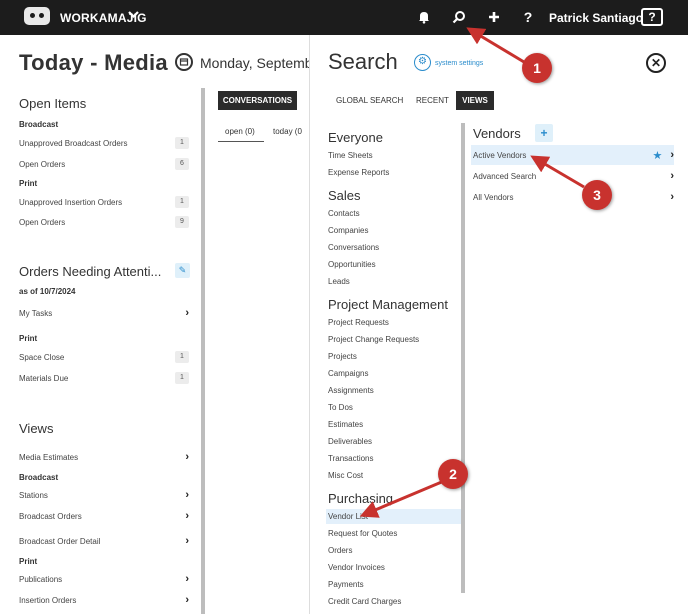 The height and width of the screenshot is (614, 688). Describe the element at coordinates (453, 474) in the screenshot. I see `annotation-marker-2: 2` at that location.